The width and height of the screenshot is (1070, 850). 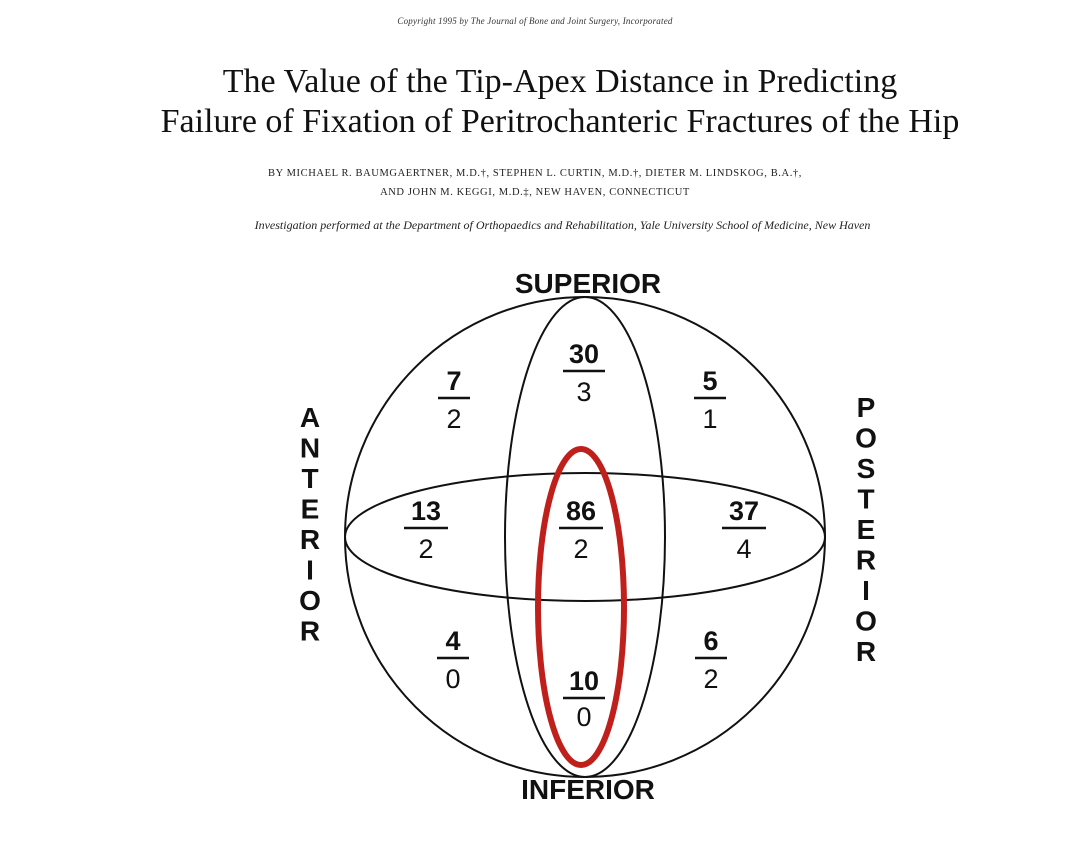 I want to click on label-inferior: INFERIOR, so click(x=588, y=789).